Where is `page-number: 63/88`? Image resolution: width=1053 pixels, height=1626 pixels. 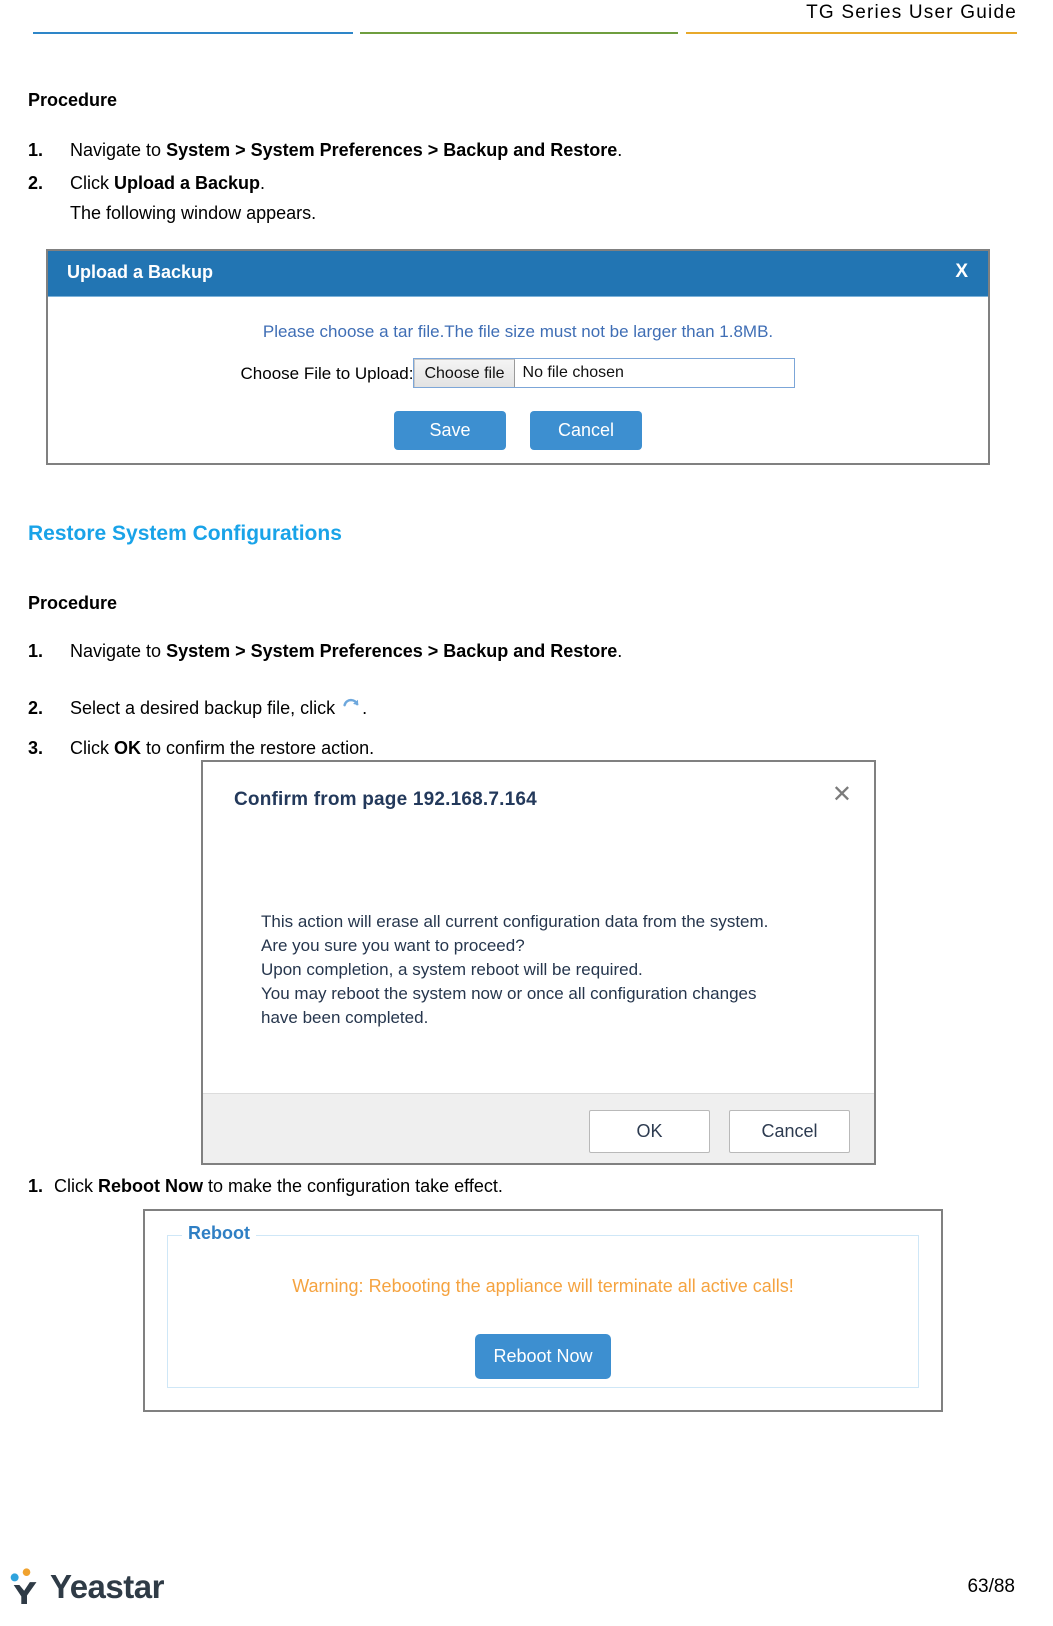
page-number: 63/88 is located at coordinates (991, 1586).